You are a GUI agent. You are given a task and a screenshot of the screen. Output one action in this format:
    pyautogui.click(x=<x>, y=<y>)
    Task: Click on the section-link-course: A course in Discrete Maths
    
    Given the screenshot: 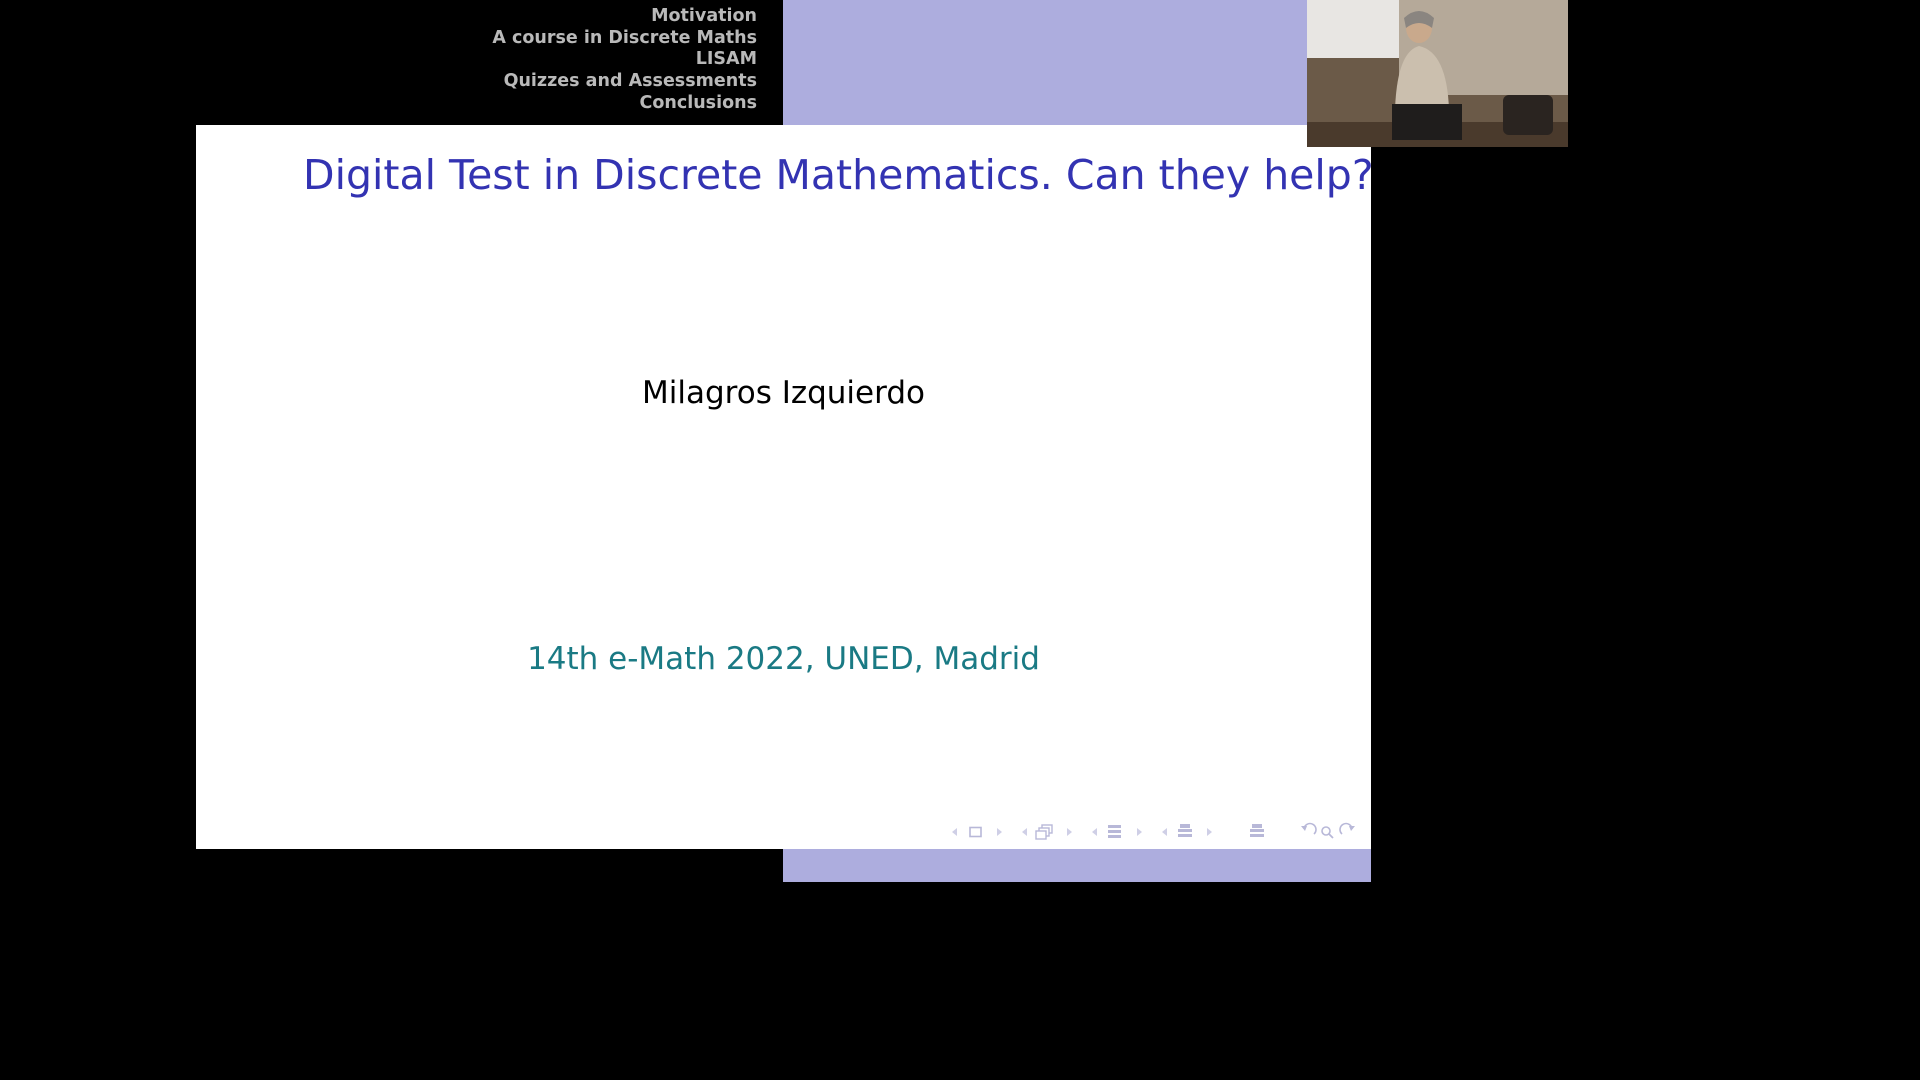 What is the action you would take?
    pyautogui.click(x=624, y=39)
    